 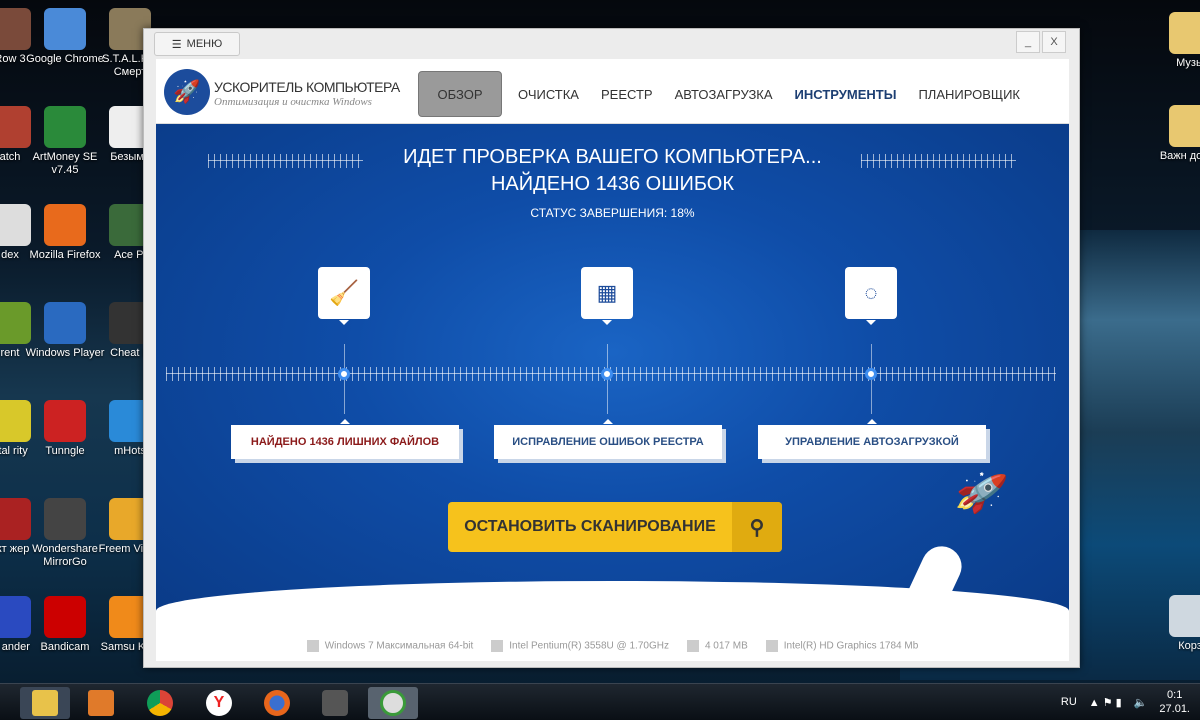 I want to click on taskbar-chrome, so click(x=160, y=703).